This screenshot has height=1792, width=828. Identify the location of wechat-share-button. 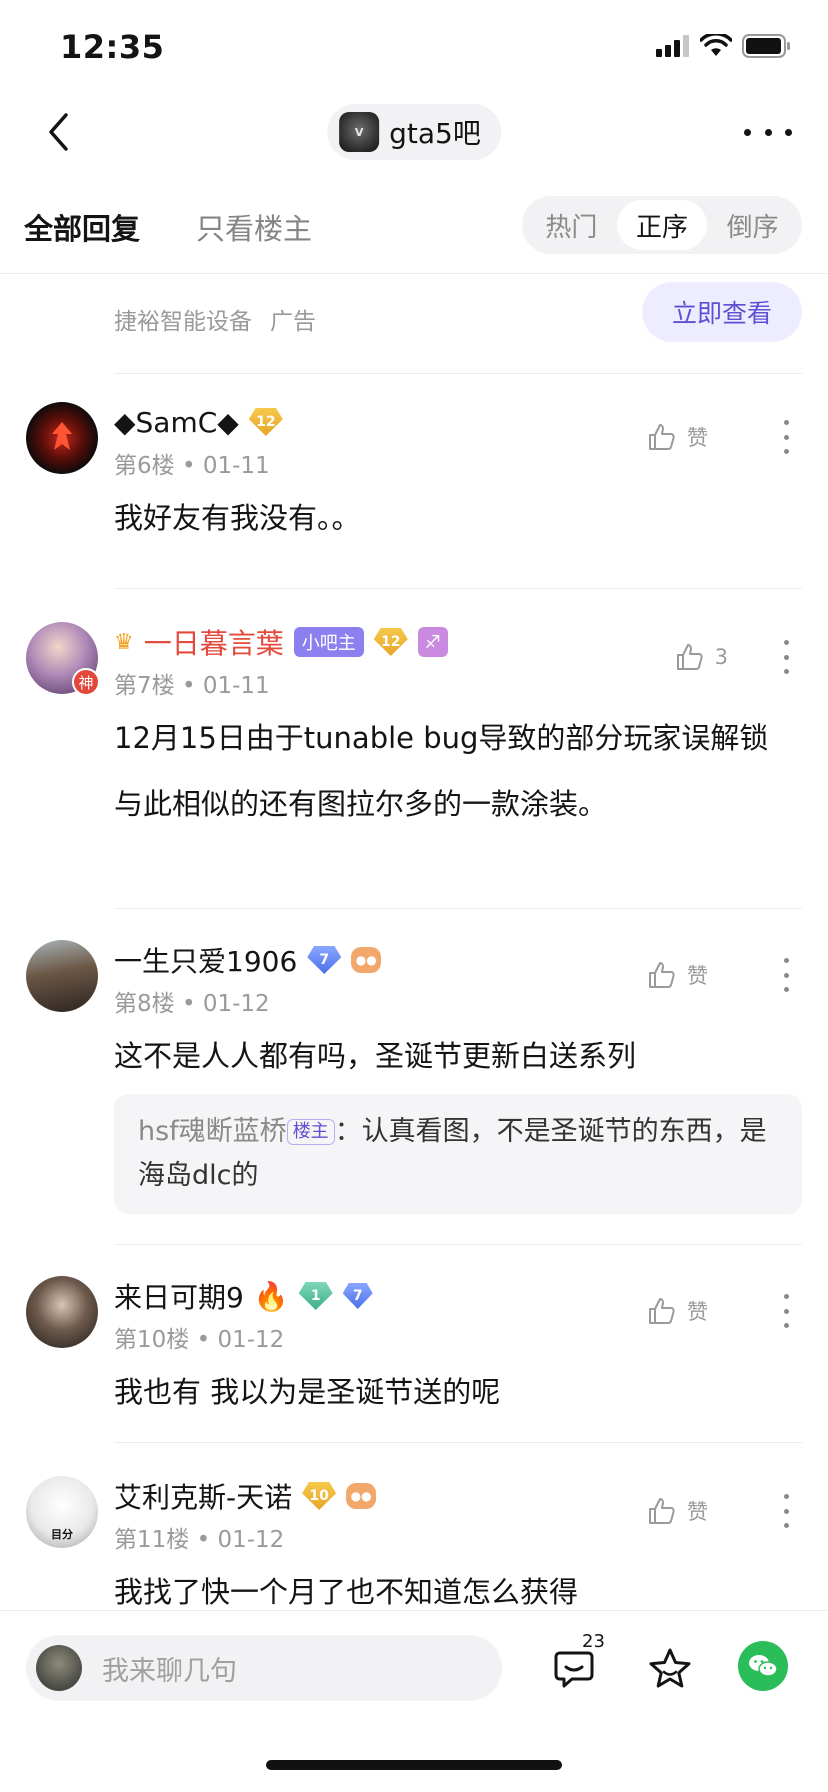
(763, 1666).